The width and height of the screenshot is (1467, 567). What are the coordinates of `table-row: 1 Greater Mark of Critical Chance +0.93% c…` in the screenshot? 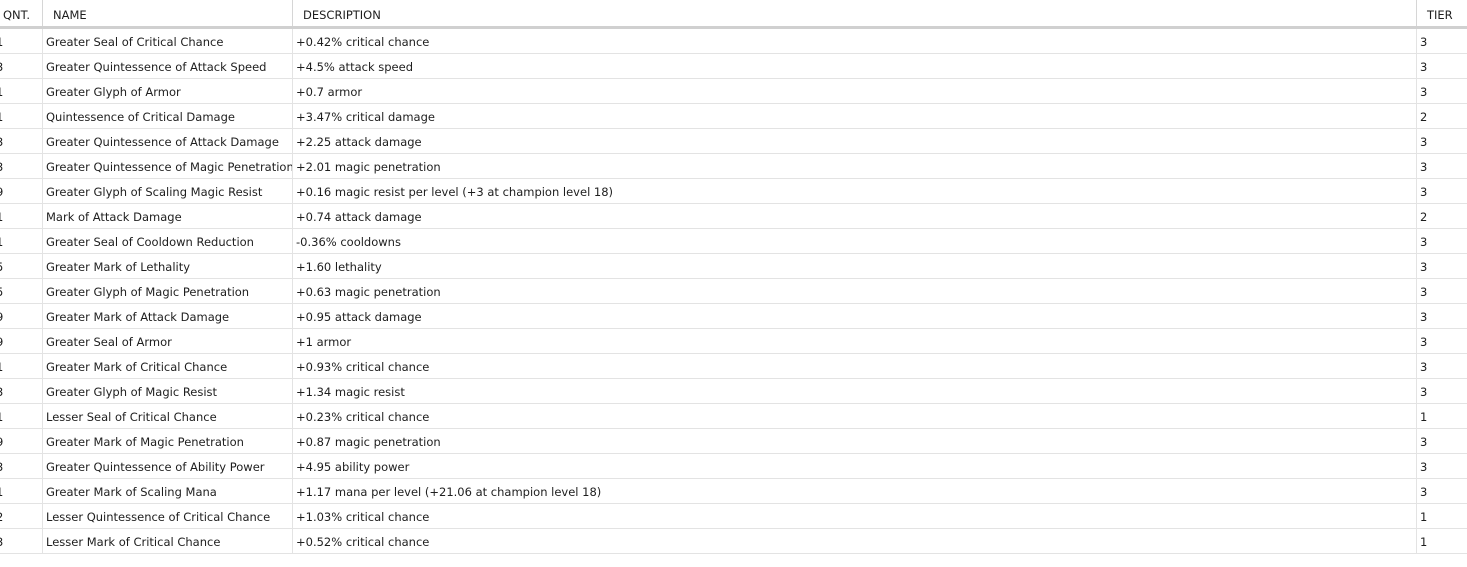 It's located at (733, 366).